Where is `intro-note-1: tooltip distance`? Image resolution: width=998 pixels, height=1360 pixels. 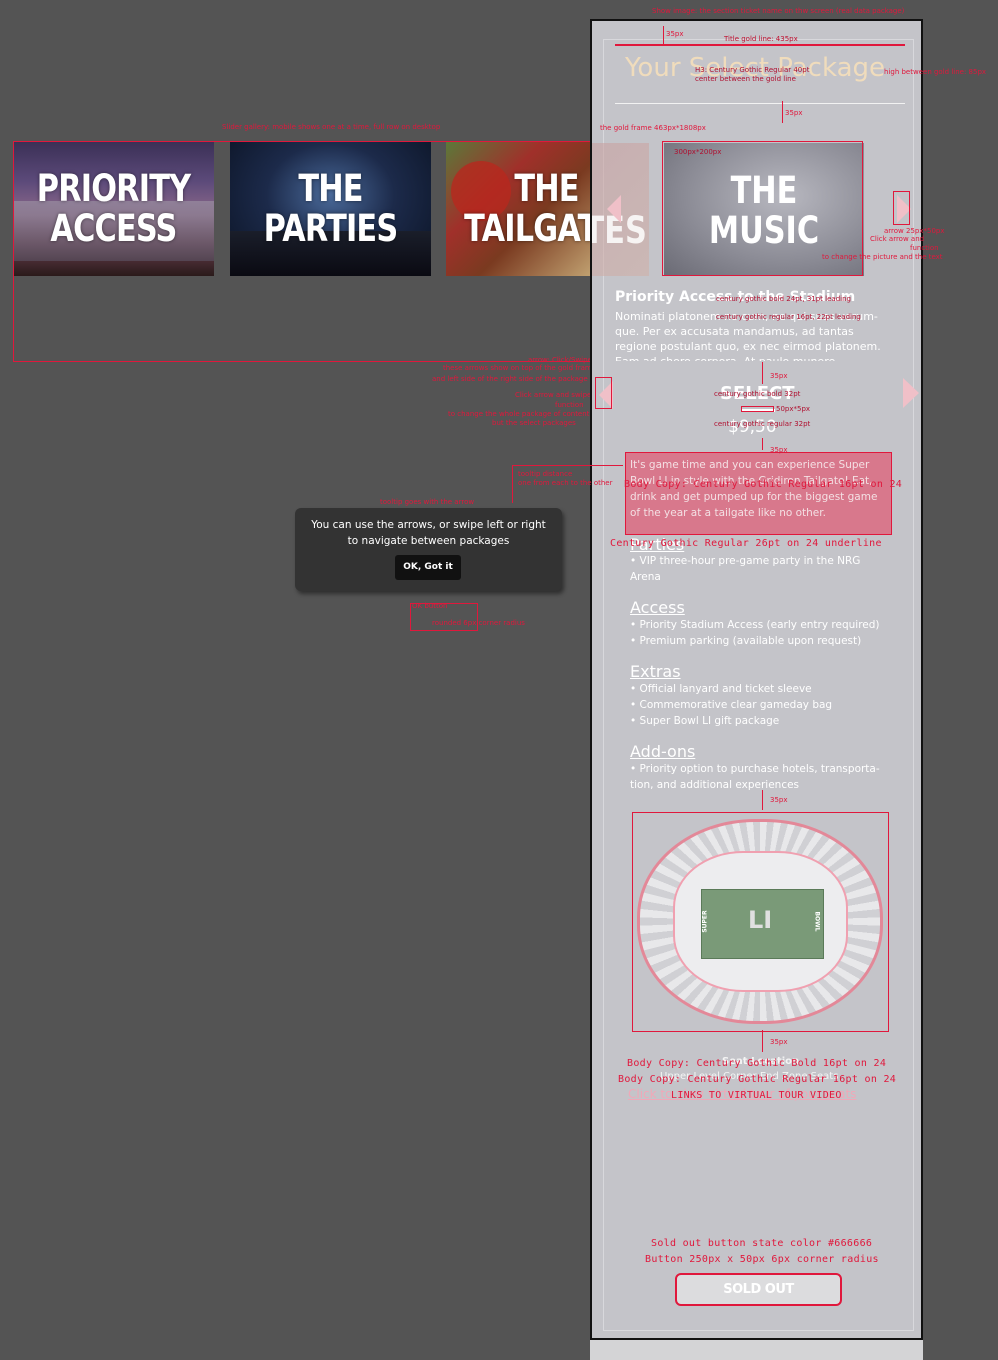
intro-note-1: tooltip distance is located at coordinates (545, 474).